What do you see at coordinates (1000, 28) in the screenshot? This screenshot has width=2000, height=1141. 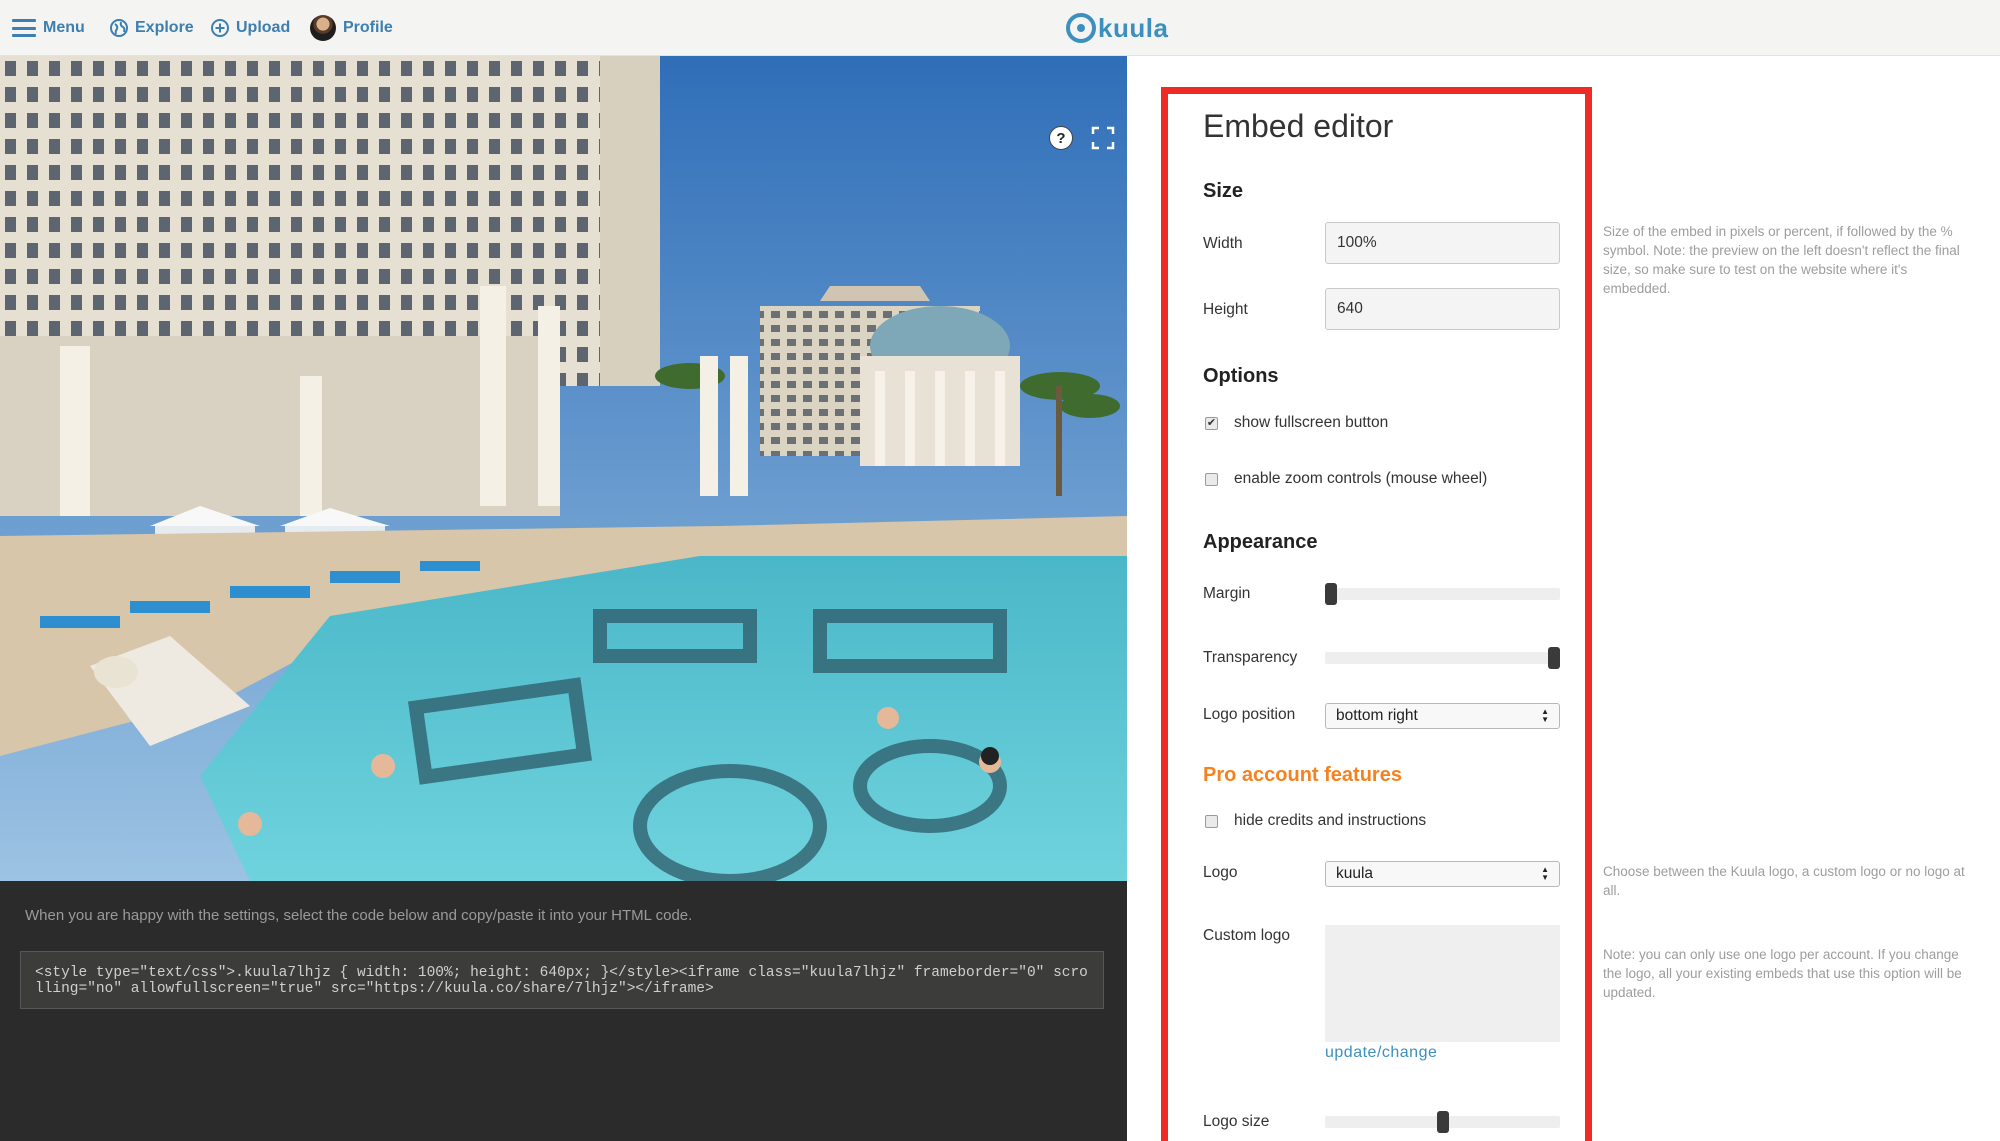 I see `top-navigation-bar: Menu Explore Upload Profile kuula` at bounding box center [1000, 28].